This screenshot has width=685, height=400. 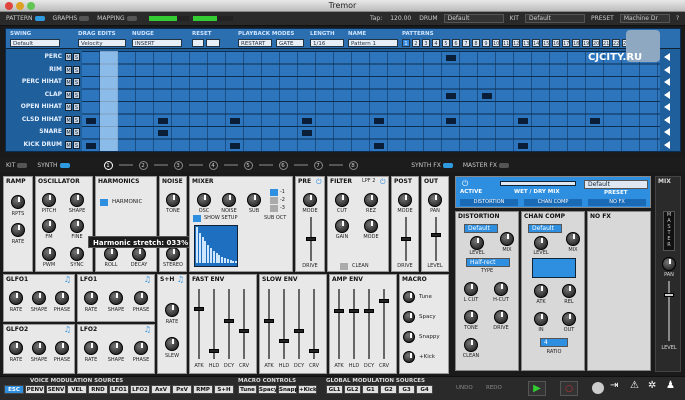 What do you see at coordinates (424, 389) in the screenshot?
I see `global-mod-tab: G4` at bounding box center [424, 389].